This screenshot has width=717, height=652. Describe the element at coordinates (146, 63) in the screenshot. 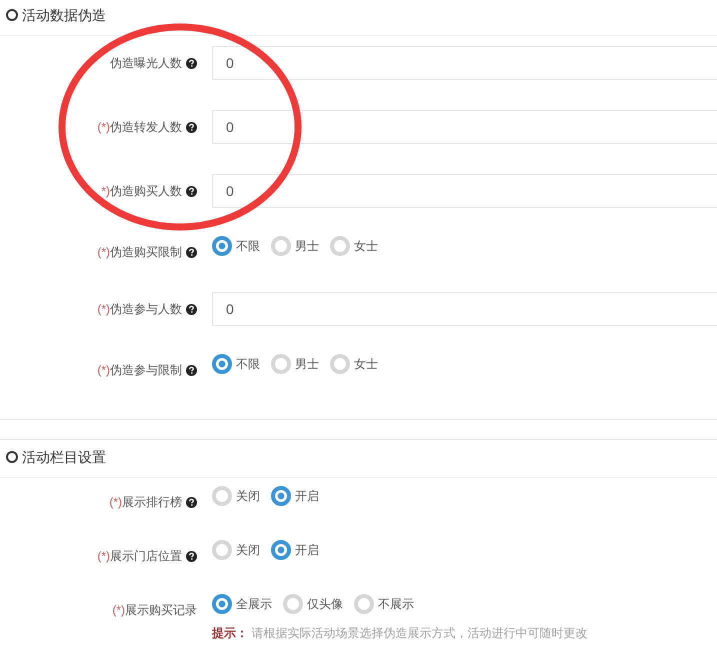

I see `field-label: 伪造曝光人数` at that location.